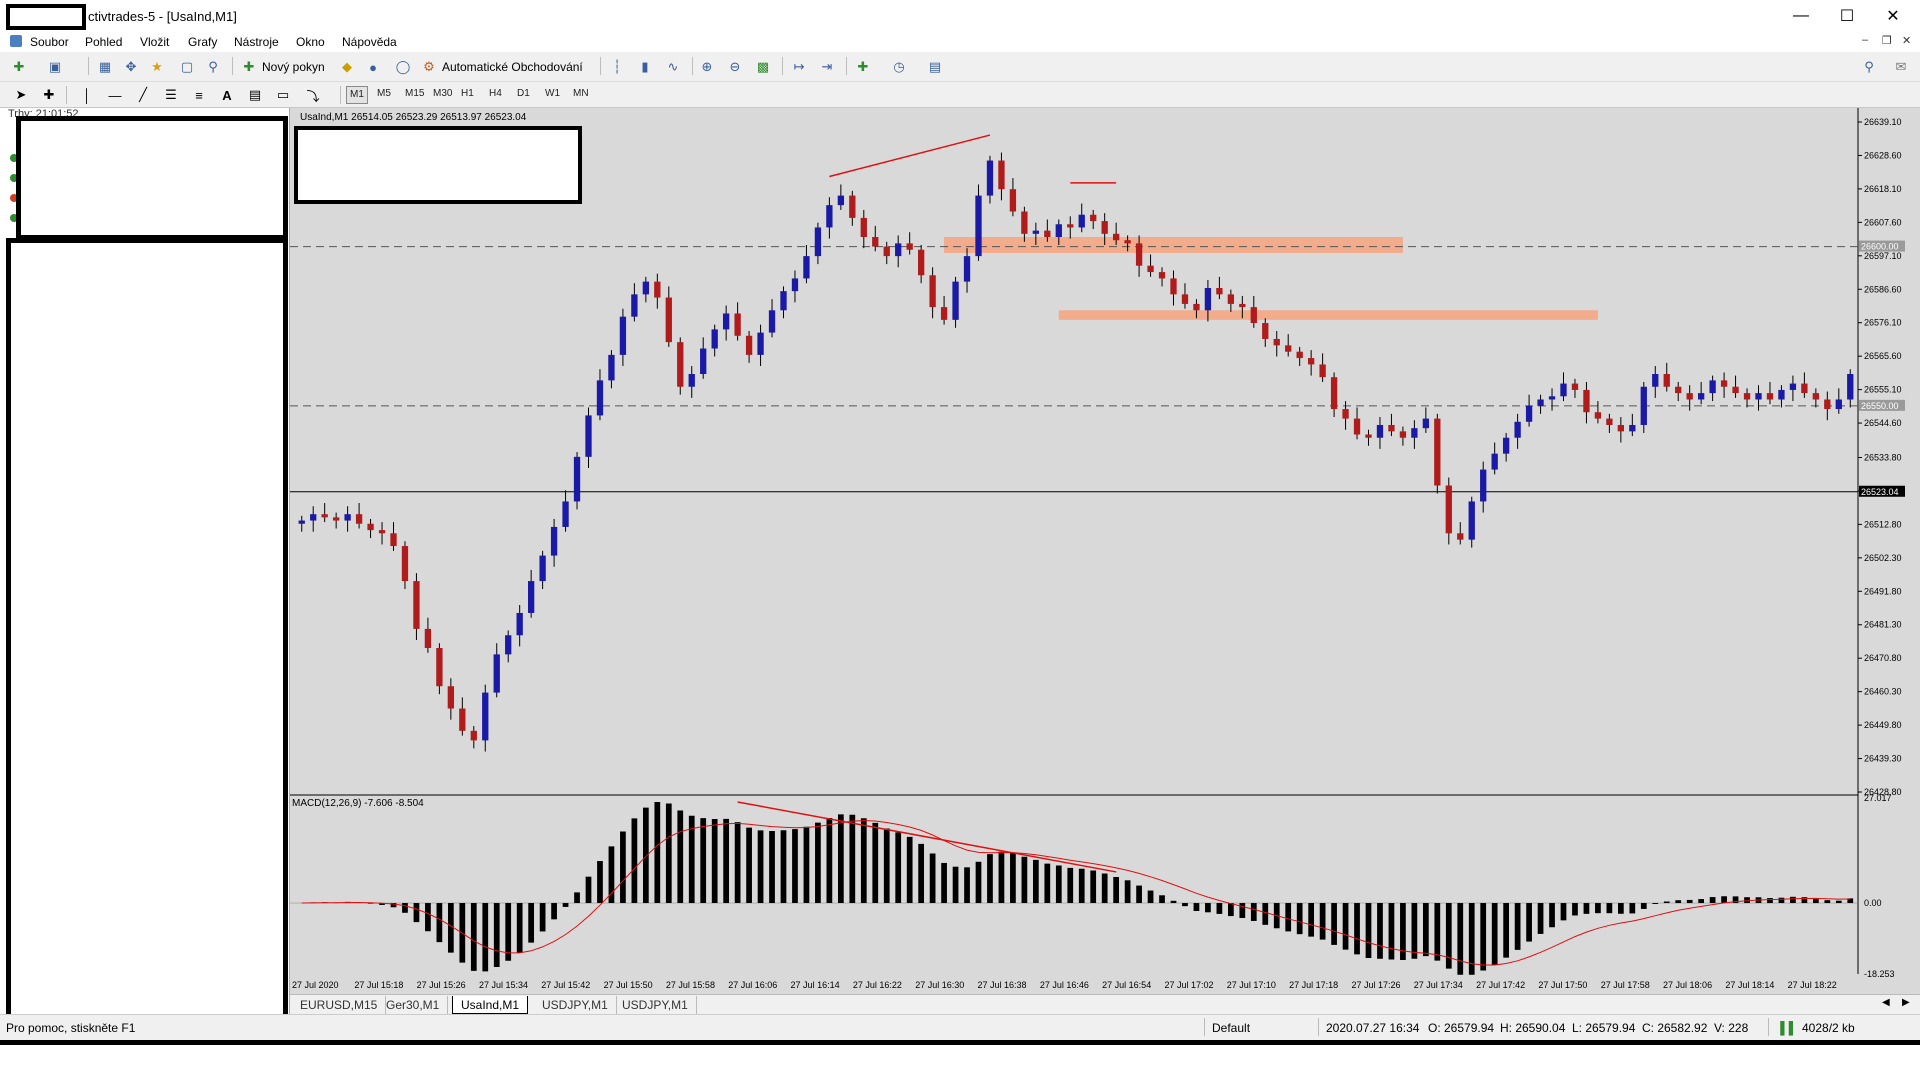  I want to click on menu-soubor: Soubor, so click(49, 42).